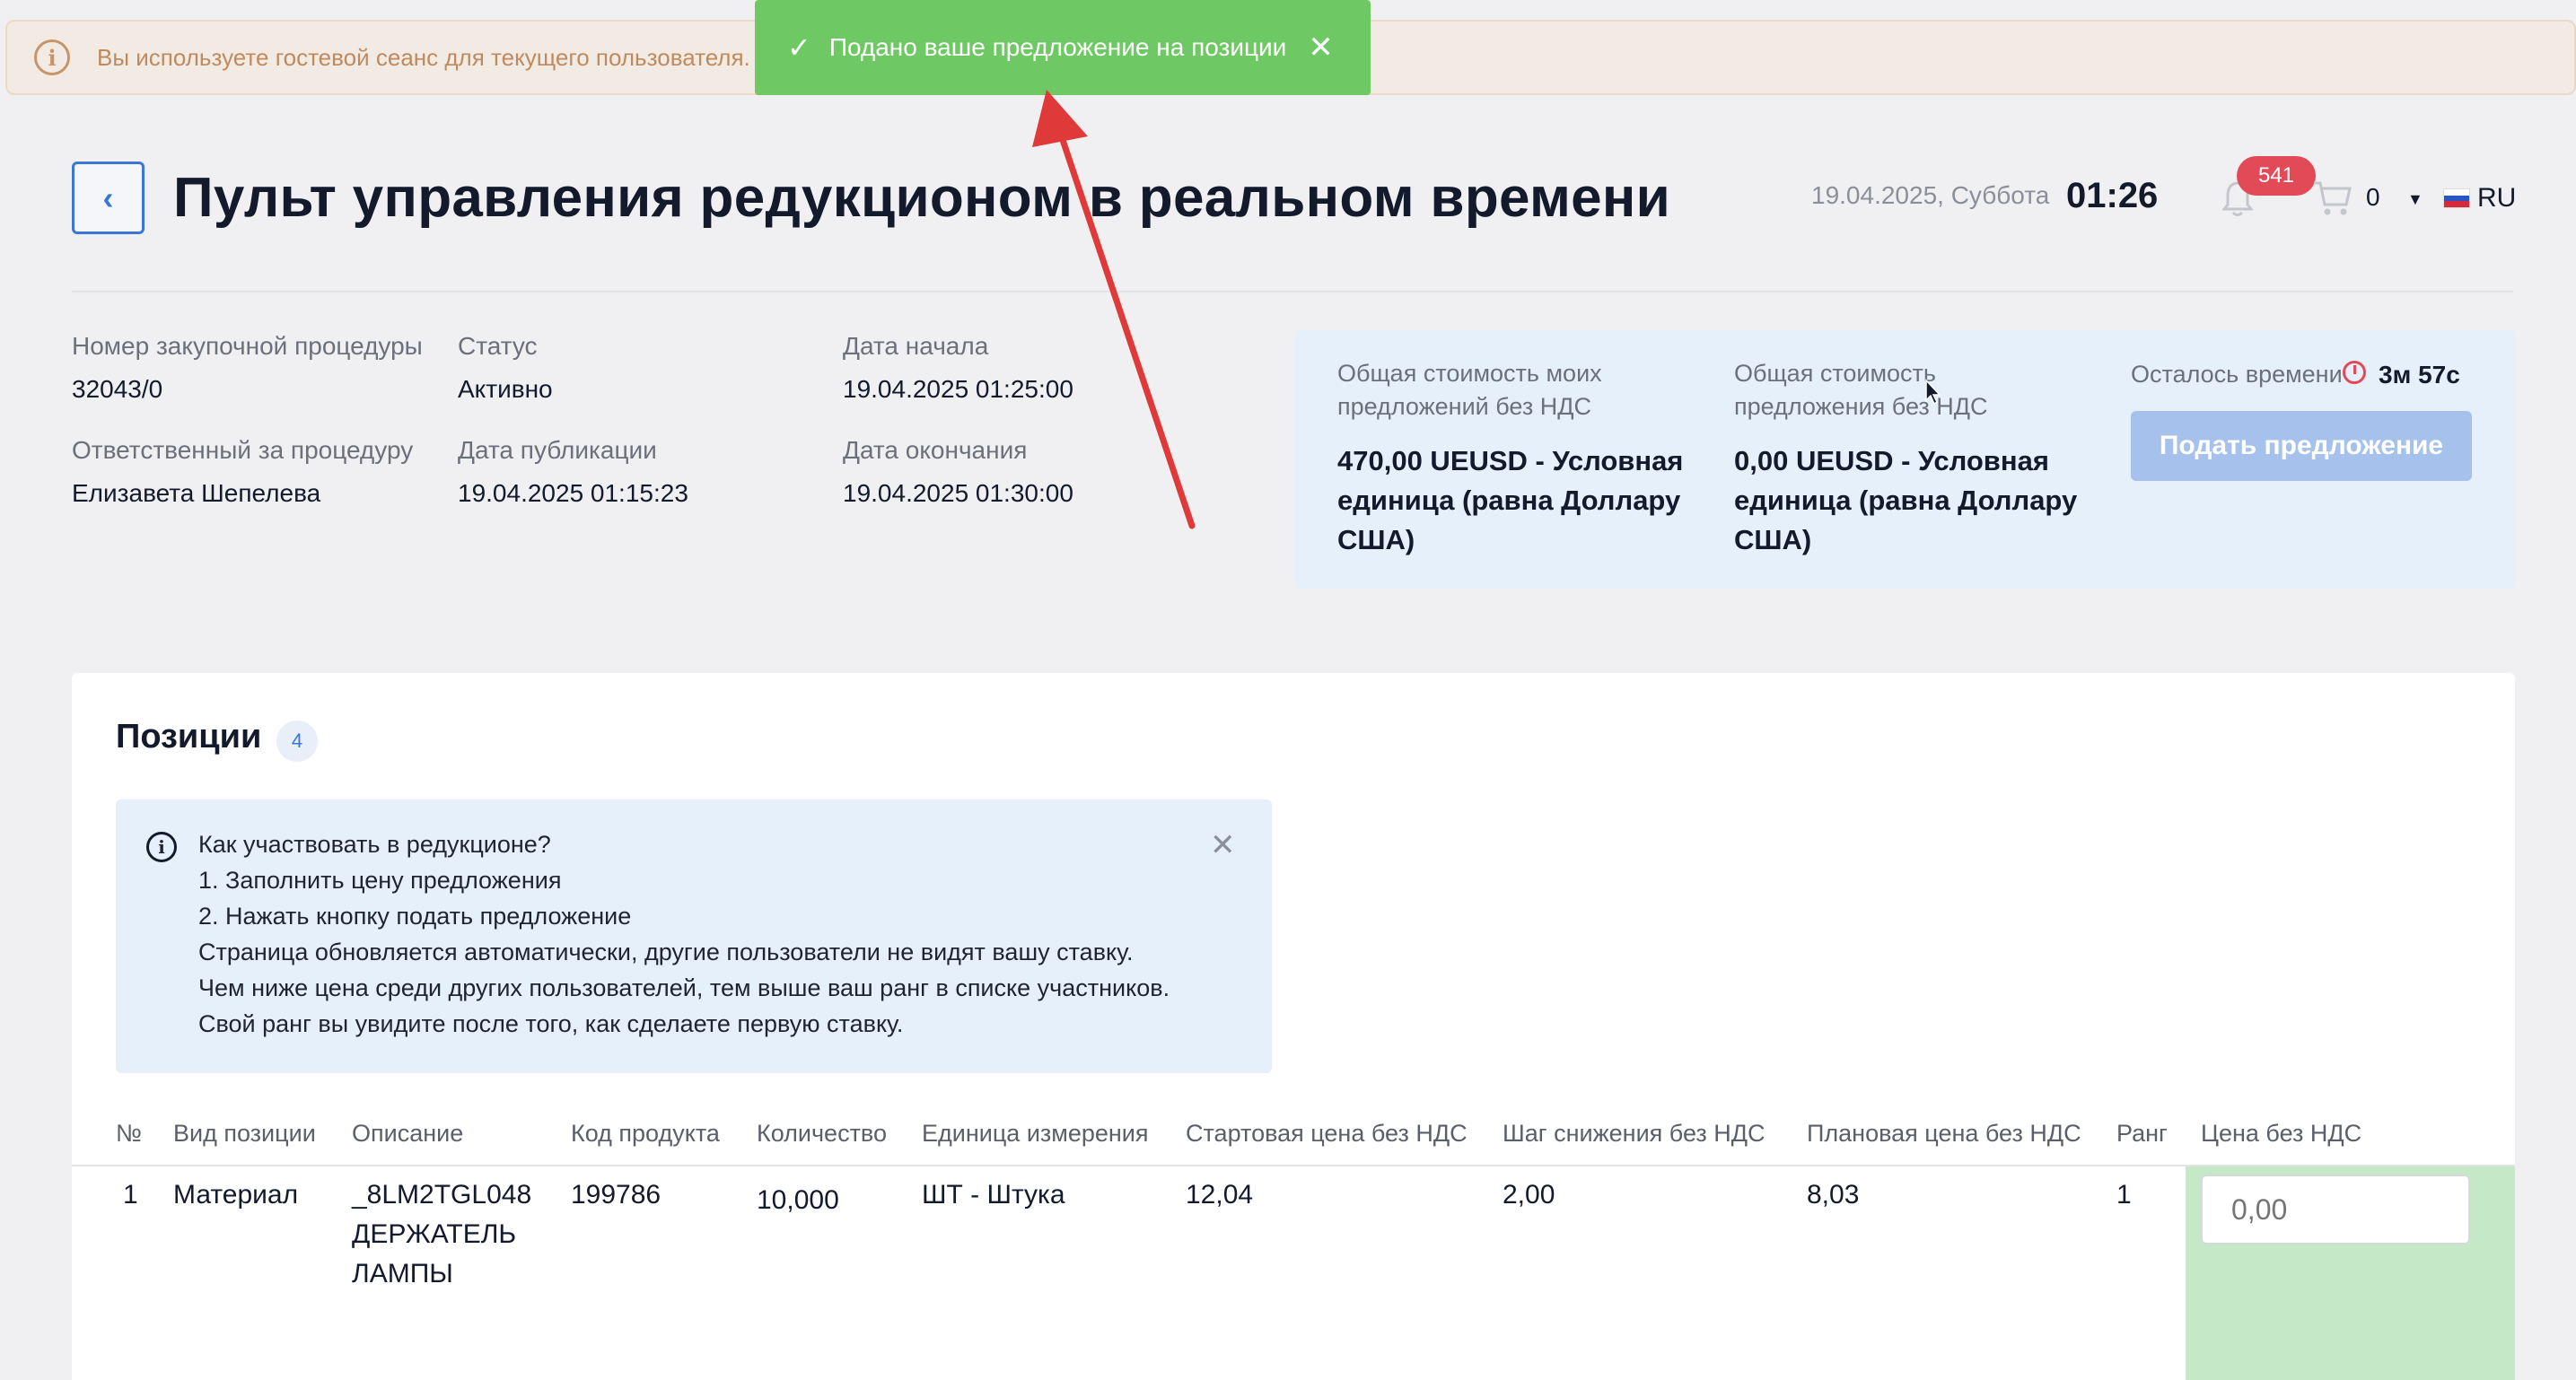  What do you see at coordinates (2142, 1133) in the screenshot?
I see `column-header: Ранг` at bounding box center [2142, 1133].